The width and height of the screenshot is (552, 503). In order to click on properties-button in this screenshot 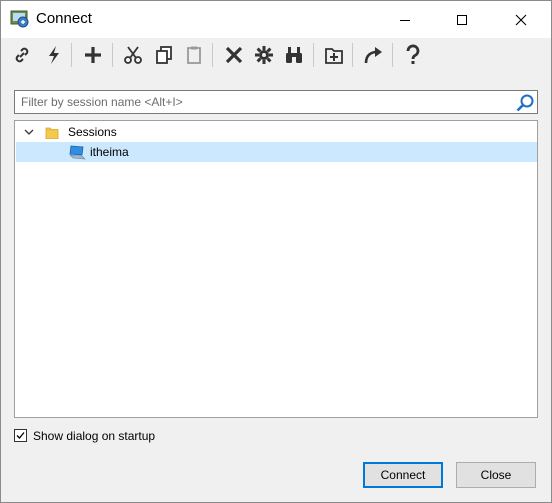, I will do `click(264, 55)`.